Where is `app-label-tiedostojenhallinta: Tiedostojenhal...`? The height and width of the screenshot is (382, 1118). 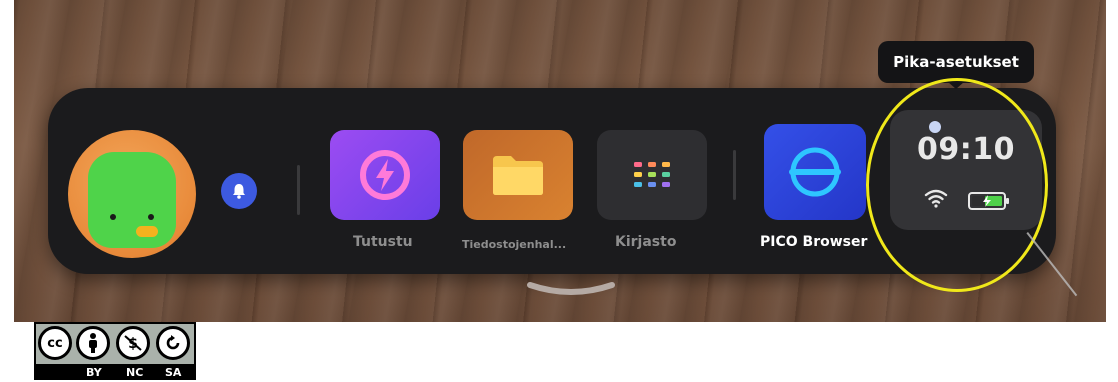
app-label-tiedostojenhallinta: Tiedostojenhal... is located at coordinates (514, 244).